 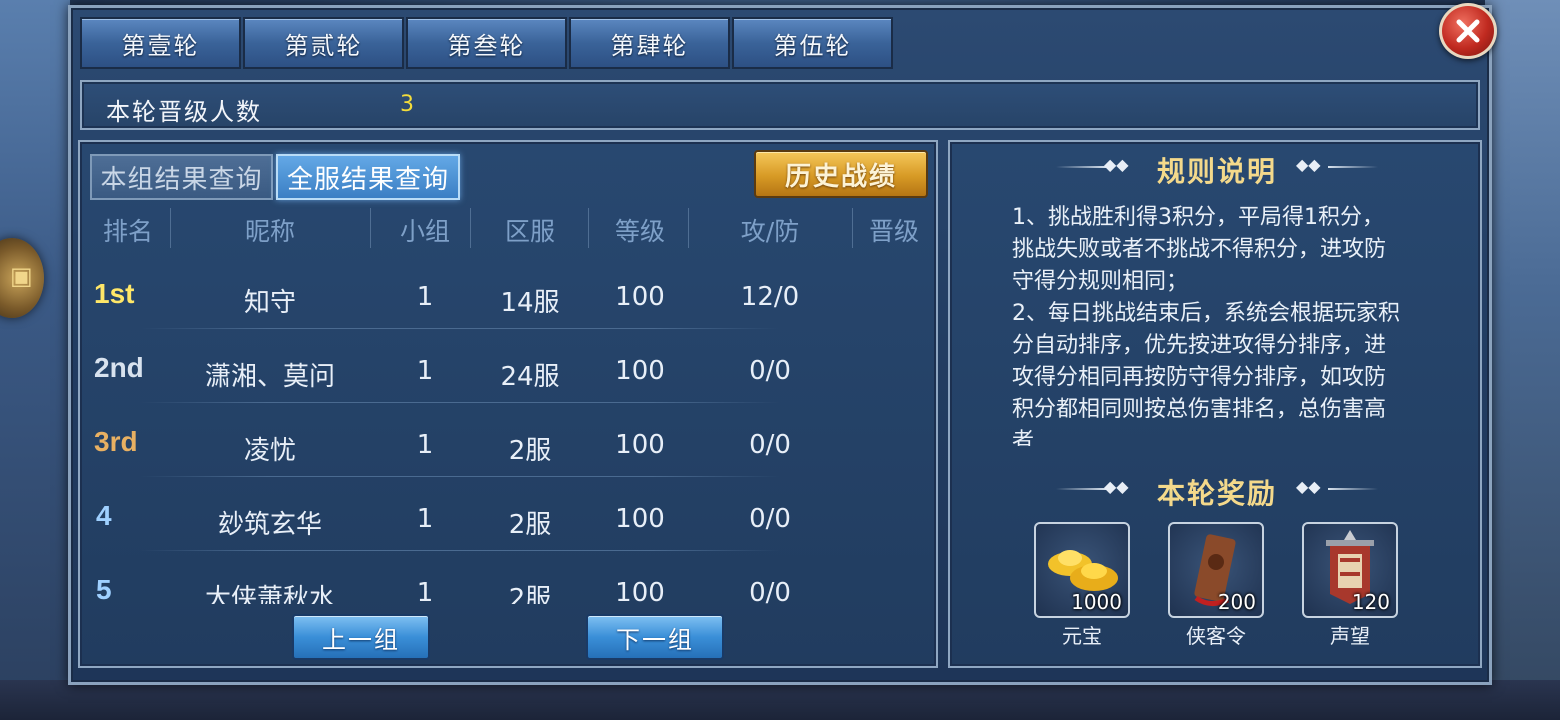 I want to click on qualifier-bar: 本轮晋级人数 3, so click(x=780, y=105).